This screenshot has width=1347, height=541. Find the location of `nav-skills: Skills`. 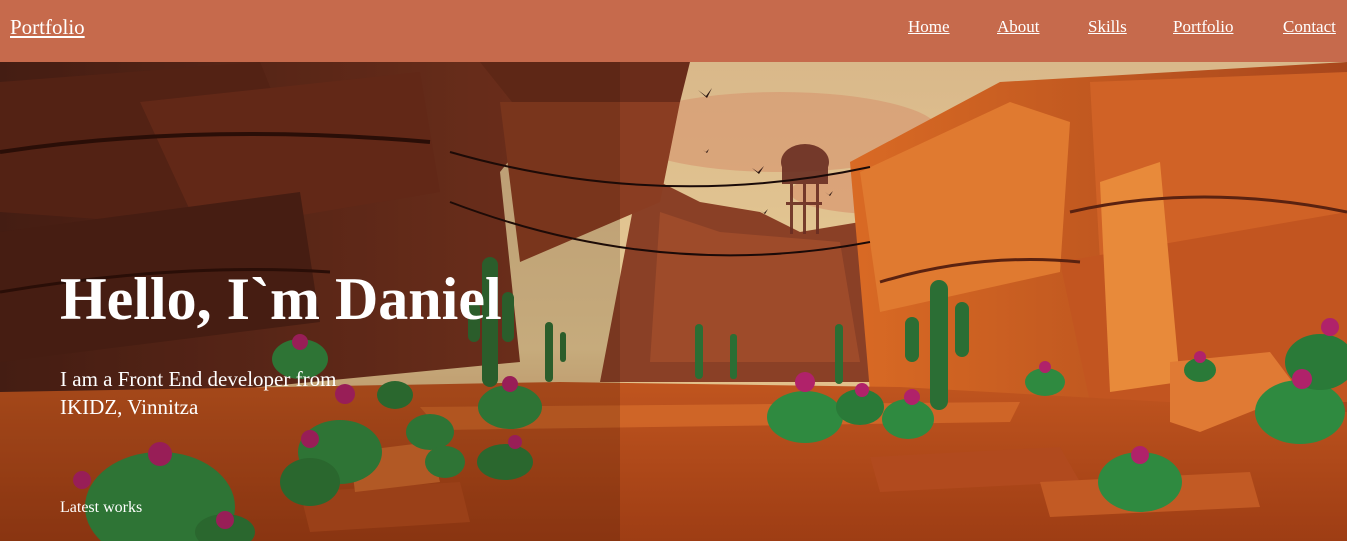

nav-skills: Skills is located at coordinates (1107, 27).